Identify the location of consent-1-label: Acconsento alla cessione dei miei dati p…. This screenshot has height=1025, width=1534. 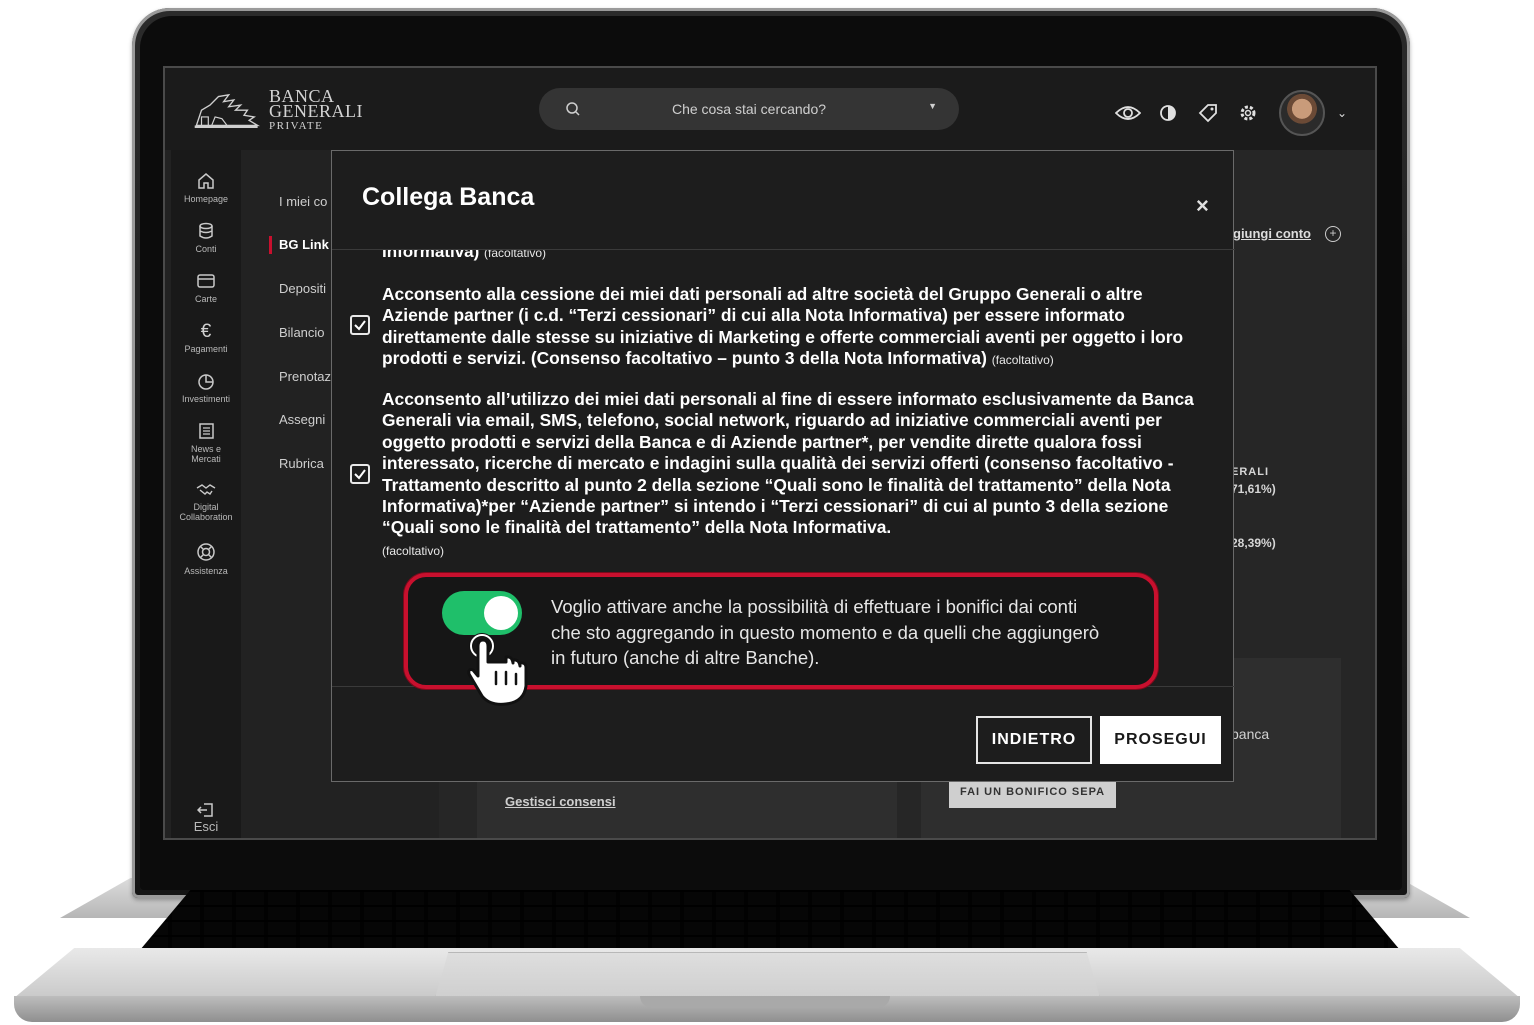
(783, 326).